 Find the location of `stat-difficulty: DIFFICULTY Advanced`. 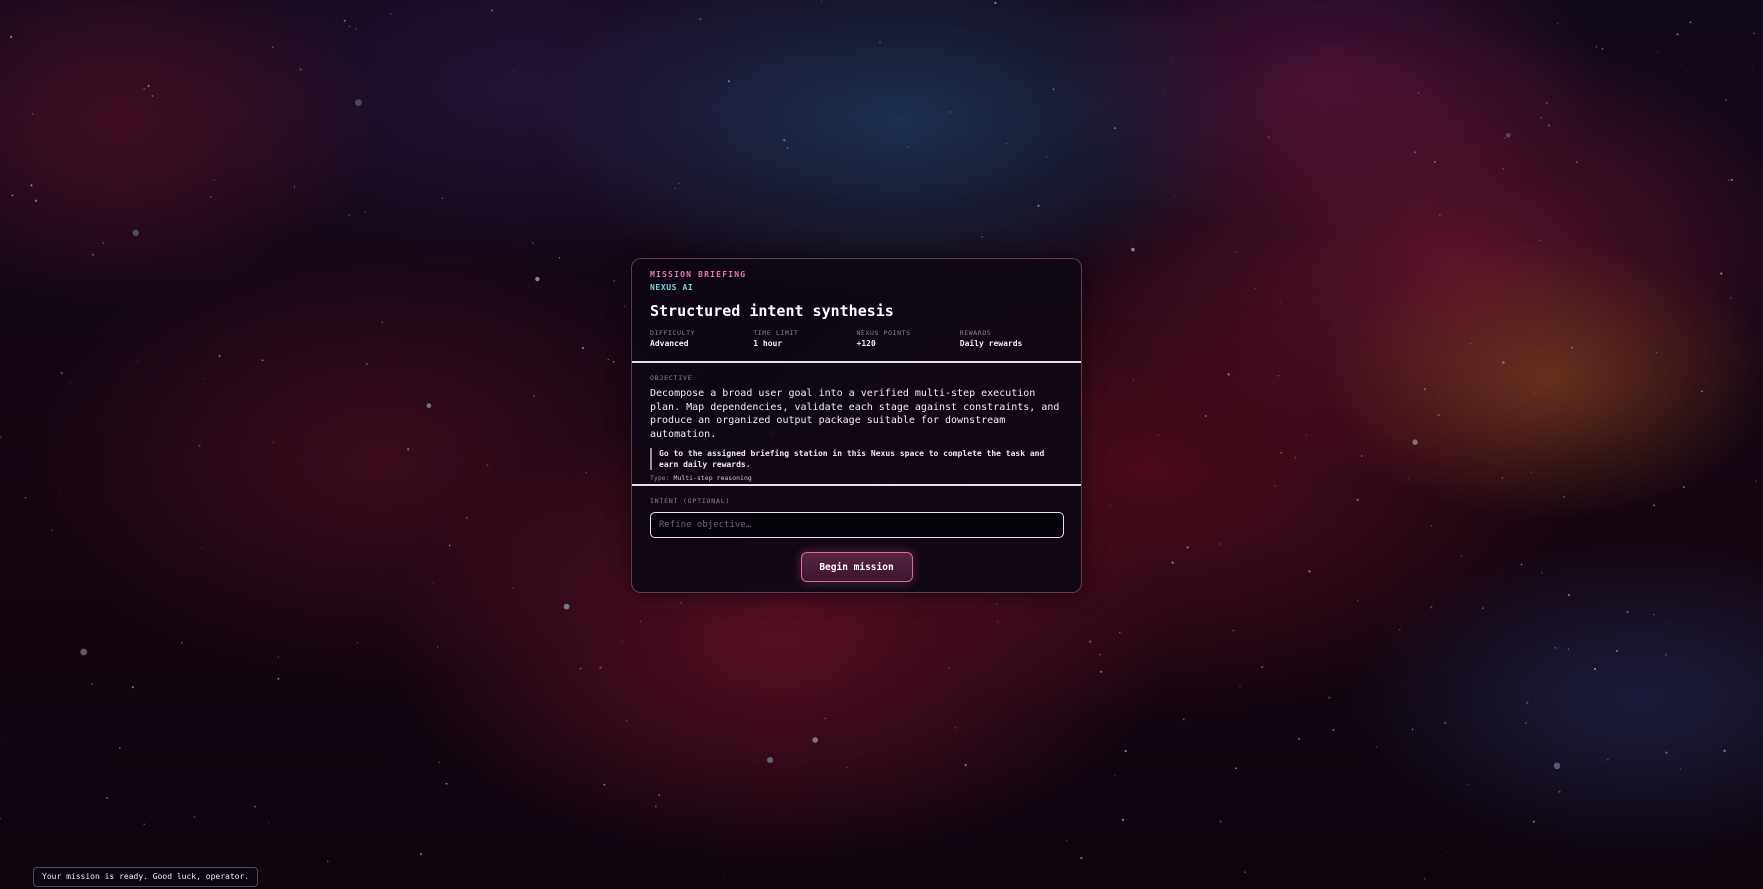

stat-difficulty: DIFFICULTY Advanced is located at coordinates (701, 339).